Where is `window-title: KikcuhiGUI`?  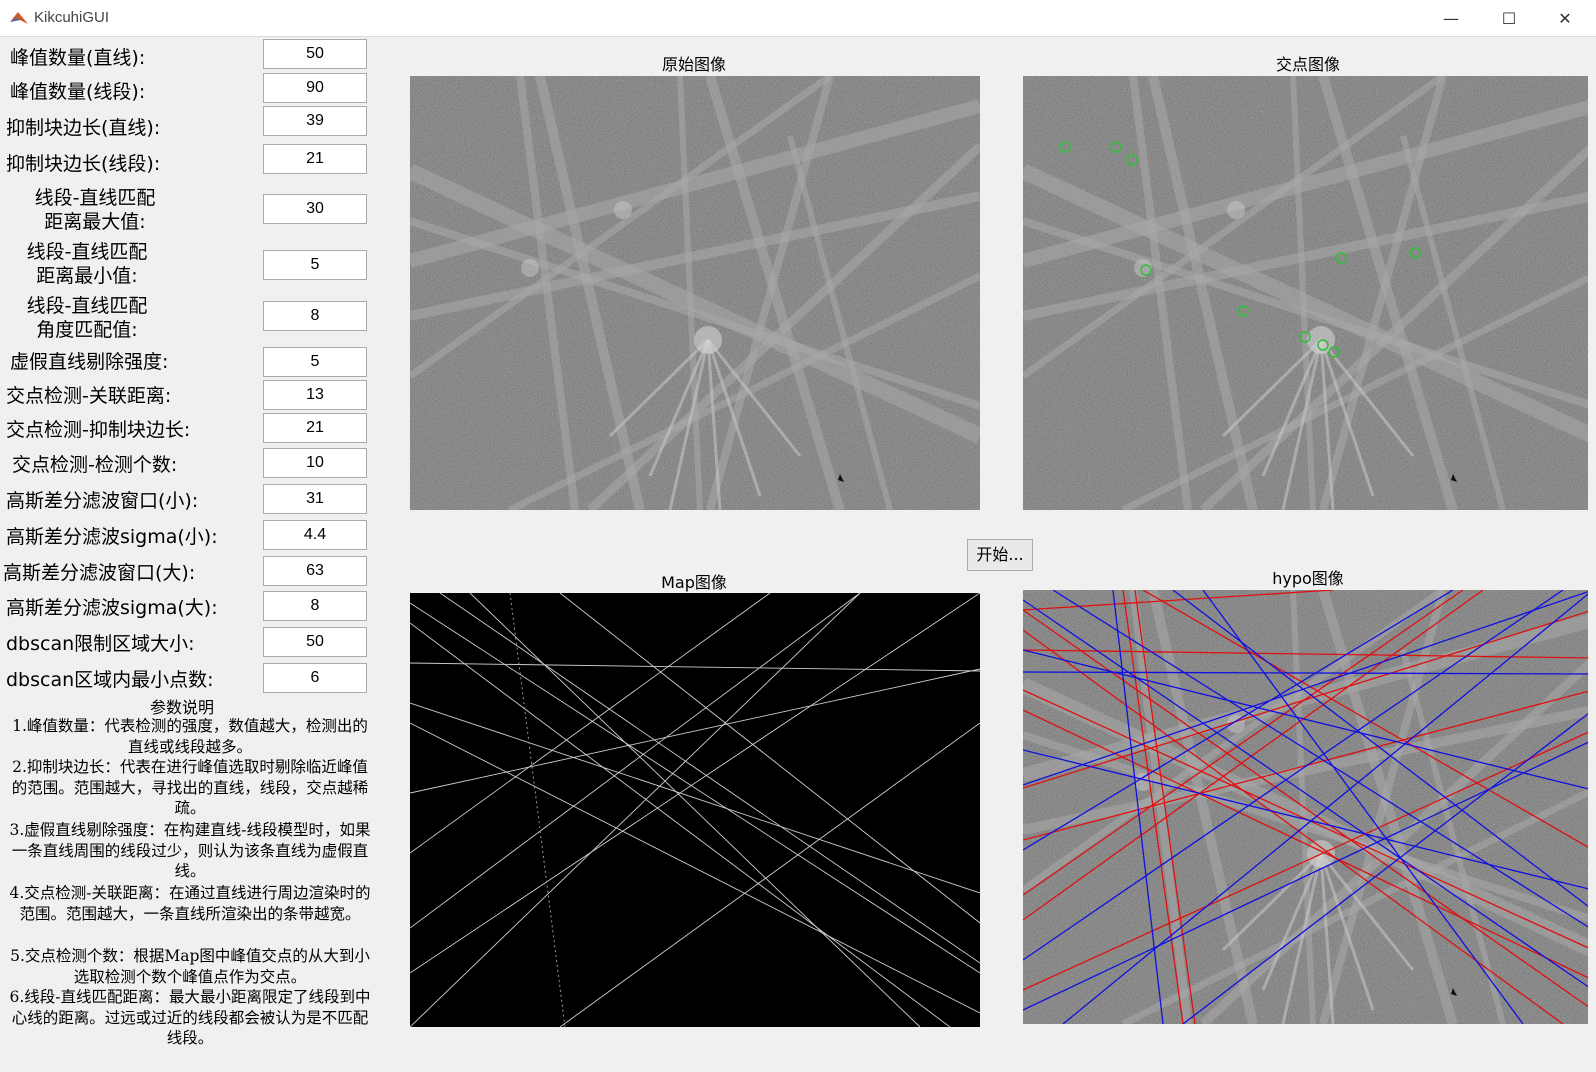
window-title: KikcuhiGUI is located at coordinates (72, 17).